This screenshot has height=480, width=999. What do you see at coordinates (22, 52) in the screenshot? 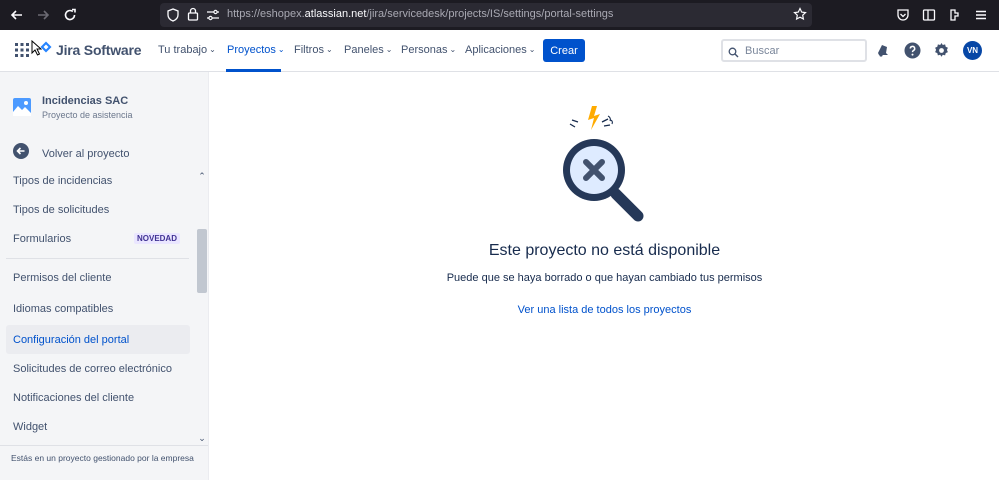
I see `app-switcher-icon` at bounding box center [22, 52].